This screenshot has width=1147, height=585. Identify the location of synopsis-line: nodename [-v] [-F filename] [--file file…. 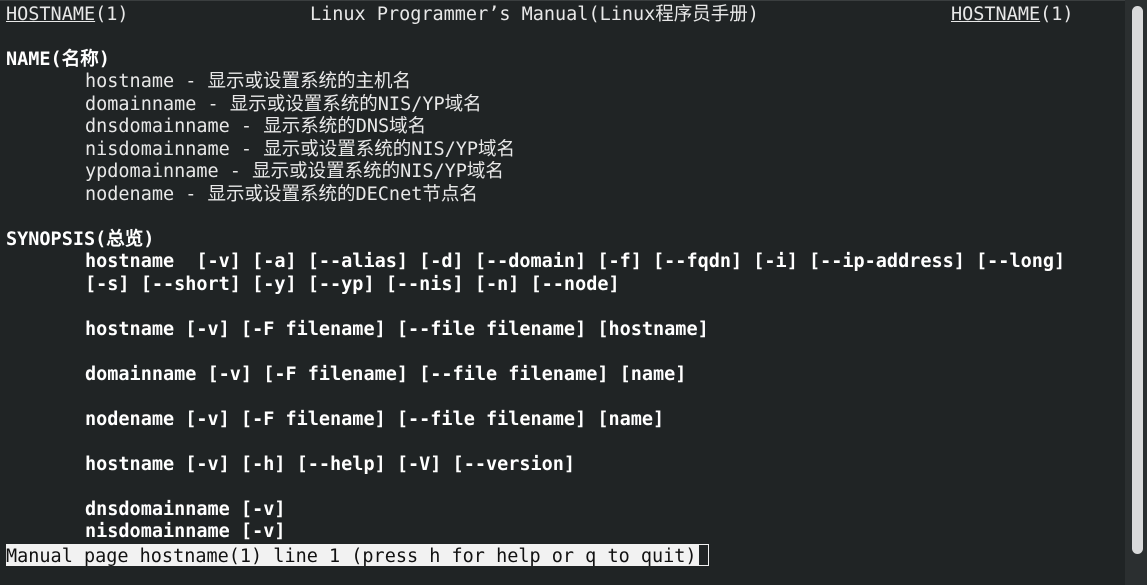
(375, 419).